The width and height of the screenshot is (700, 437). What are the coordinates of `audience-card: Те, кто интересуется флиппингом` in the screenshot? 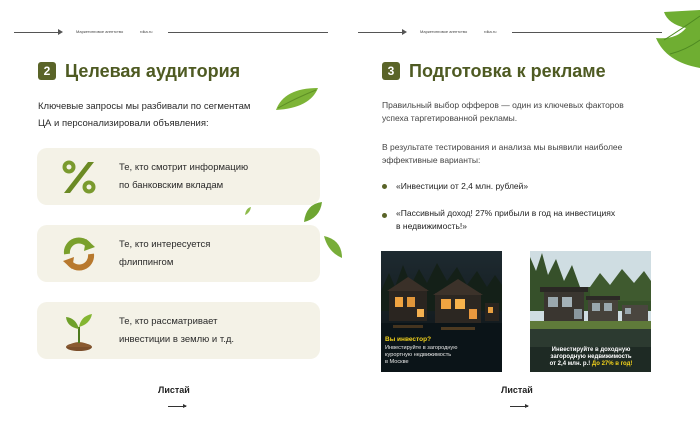 It's located at (178, 253).